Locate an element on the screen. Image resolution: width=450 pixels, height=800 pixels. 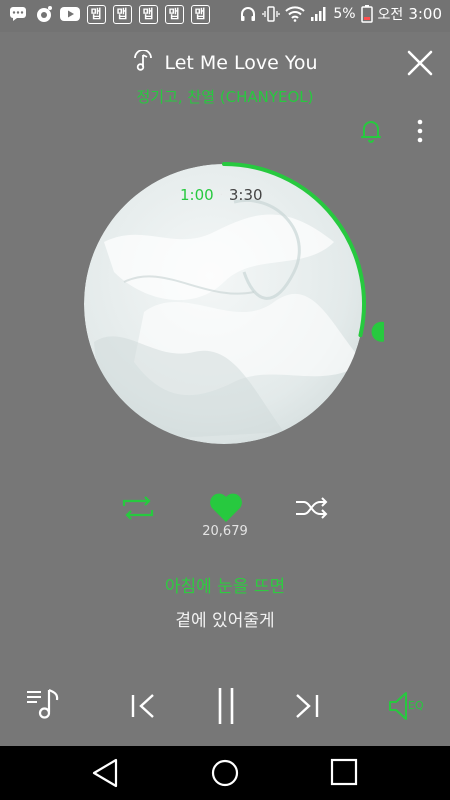
signal-icon is located at coordinates (319, 14).